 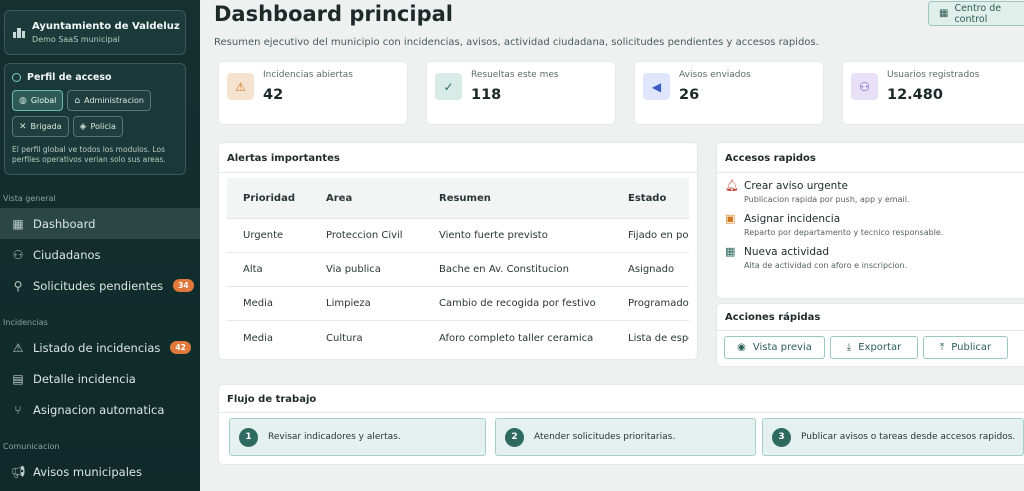 I want to click on step-number: 2, so click(x=514, y=437).